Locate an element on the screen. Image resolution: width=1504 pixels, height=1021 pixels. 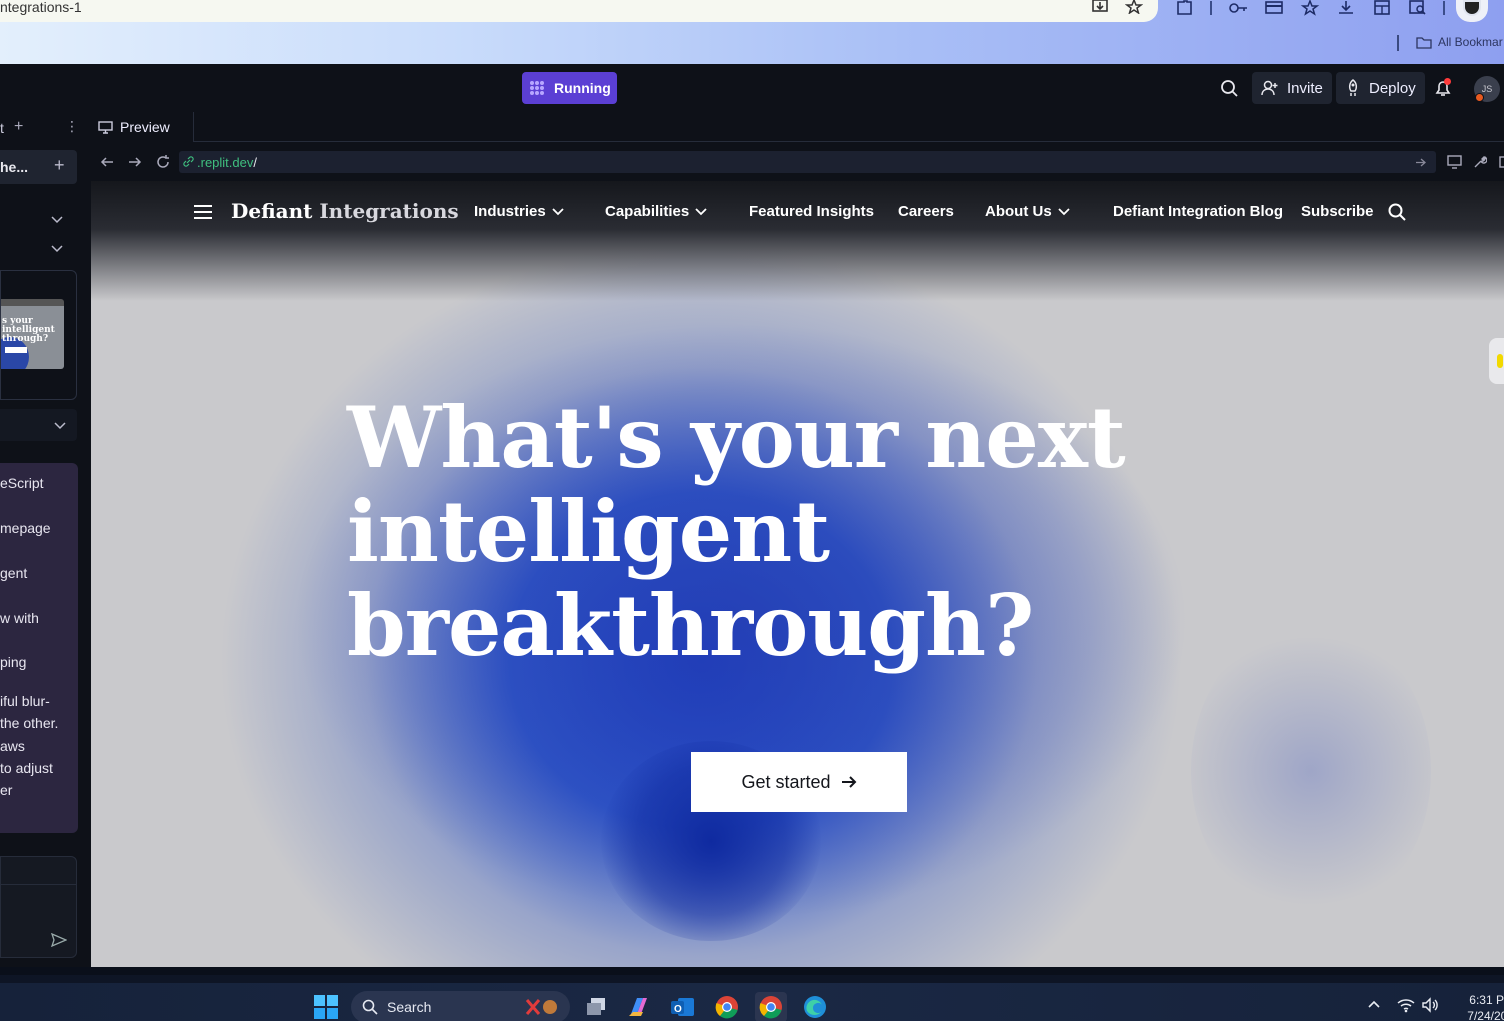
back-arrow-icon is located at coordinates (107, 162).